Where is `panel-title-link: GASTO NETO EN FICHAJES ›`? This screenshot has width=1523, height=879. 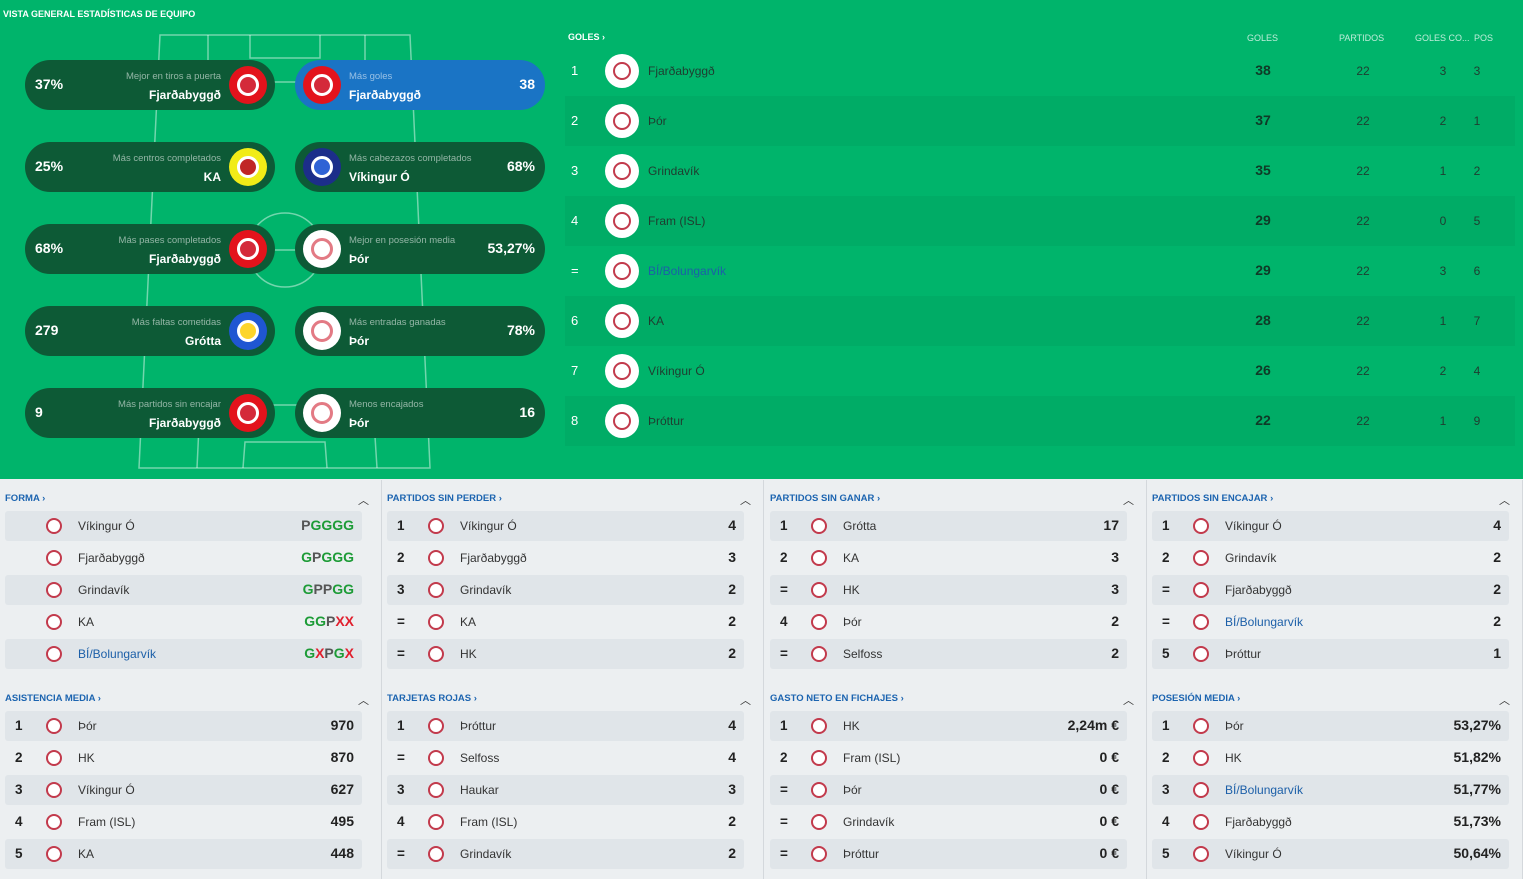
panel-title-link: GASTO NETO EN FICHAJES › is located at coordinates (837, 698).